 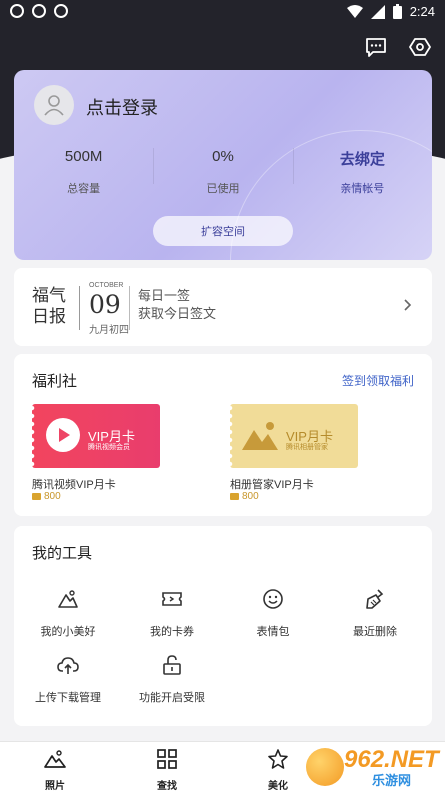 What do you see at coordinates (68, 599) in the screenshot?
I see `mountain-icon` at bounding box center [68, 599].